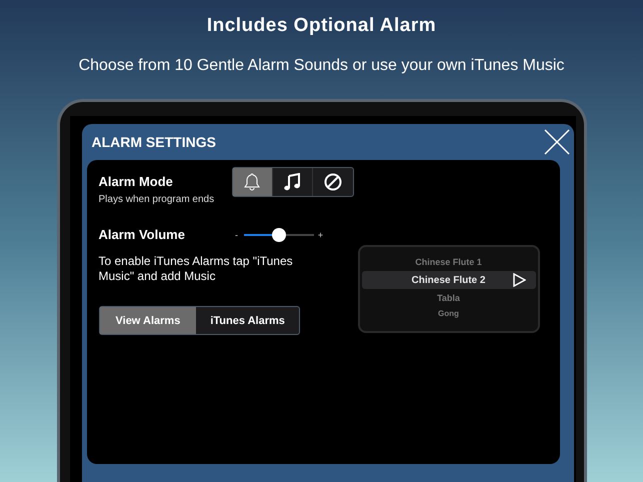 This screenshot has width=643, height=482. What do you see at coordinates (153, 142) in the screenshot?
I see `dialog-title: ALARM SETTINGS` at bounding box center [153, 142].